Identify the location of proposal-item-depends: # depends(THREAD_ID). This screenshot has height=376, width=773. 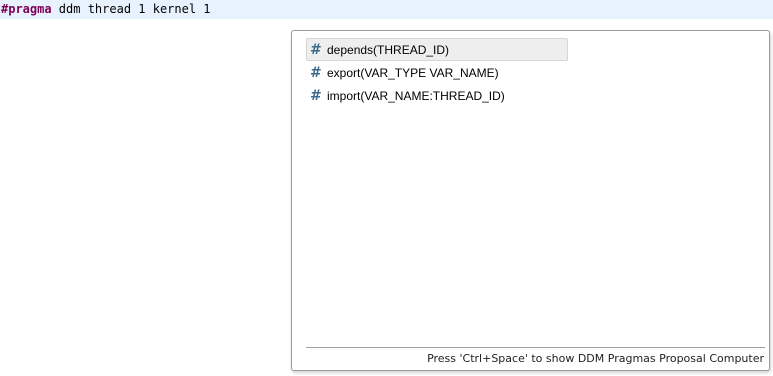
(437, 49).